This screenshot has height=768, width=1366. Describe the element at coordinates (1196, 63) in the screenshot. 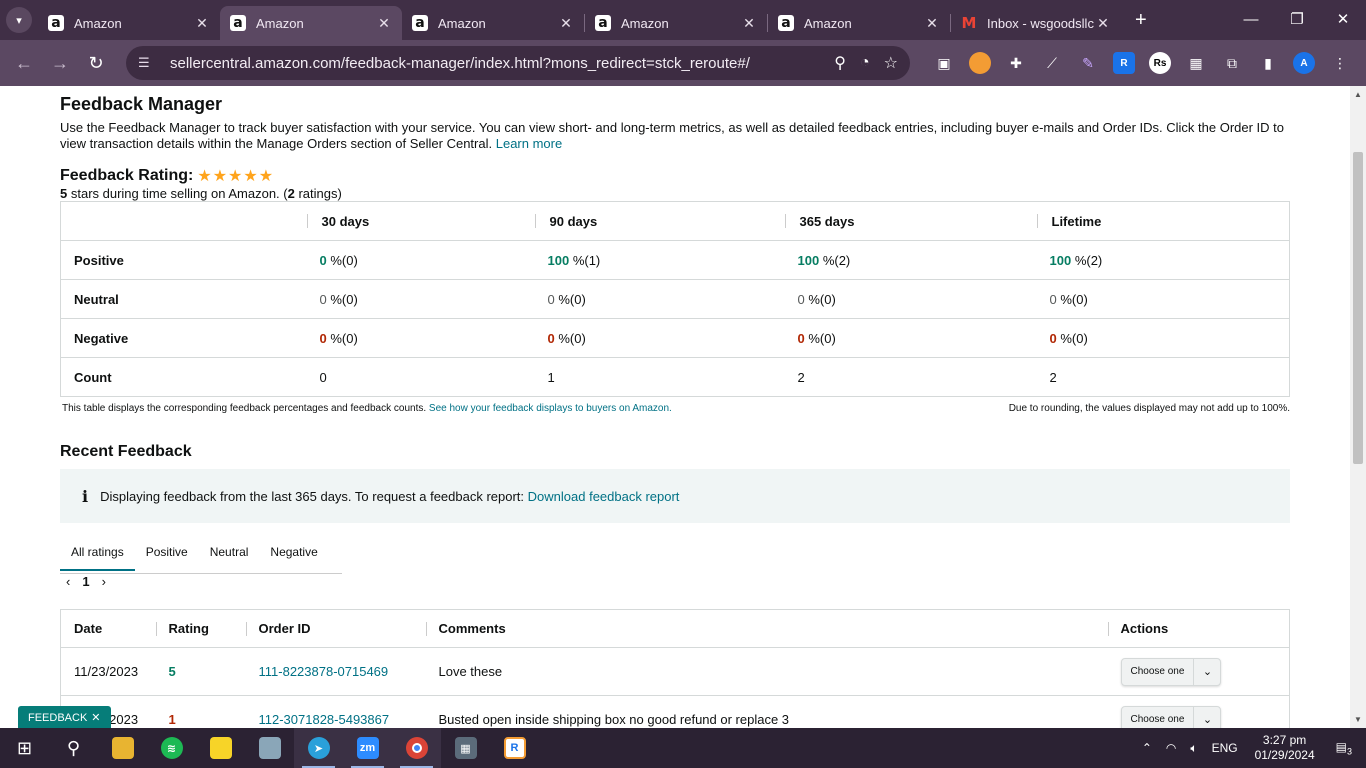

I see `extension-qr-icon: ▦` at that location.